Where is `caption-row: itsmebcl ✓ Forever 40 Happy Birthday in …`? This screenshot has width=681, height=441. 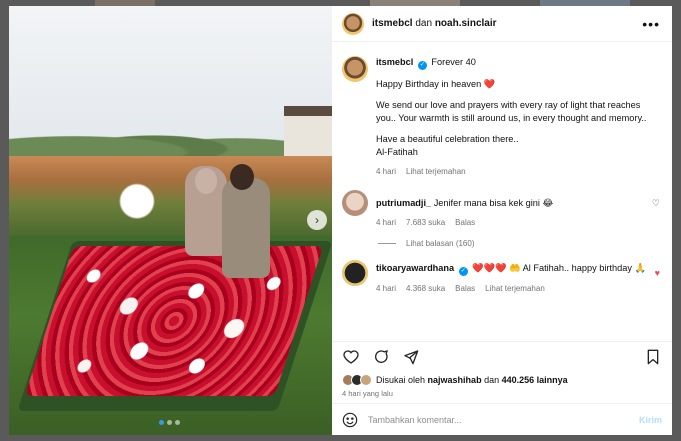
caption-row: itsmebcl ✓ Forever 40 Happy Birthday in … is located at coordinates (501, 117).